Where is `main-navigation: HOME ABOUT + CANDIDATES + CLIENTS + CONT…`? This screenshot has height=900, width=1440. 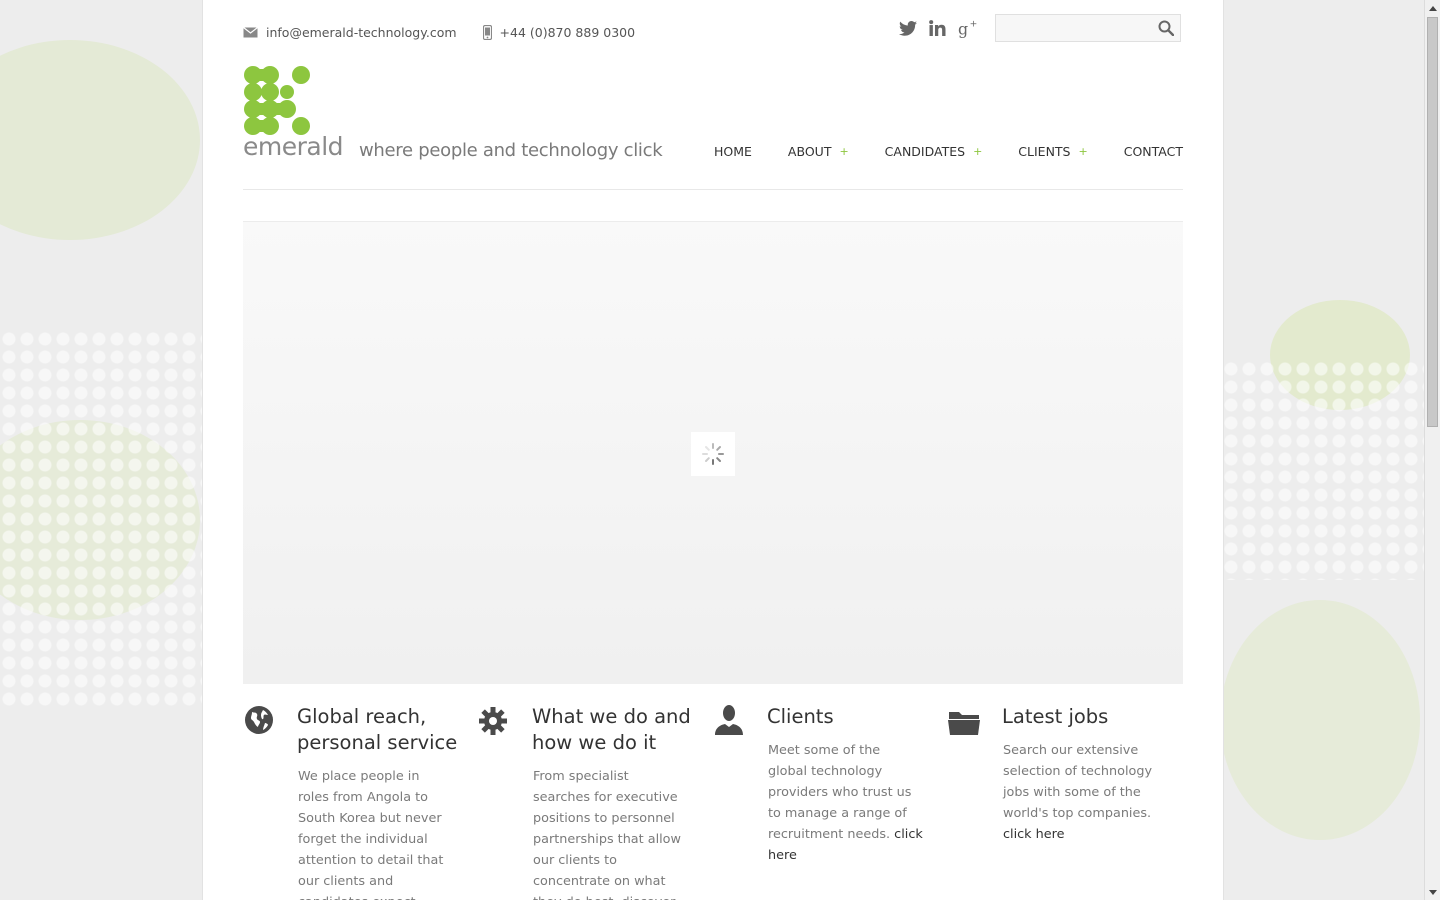
main-navigation: HOME ABOUT + CANDIDATES + CLIENTS + CONT… is located at coordinates (930, 151).